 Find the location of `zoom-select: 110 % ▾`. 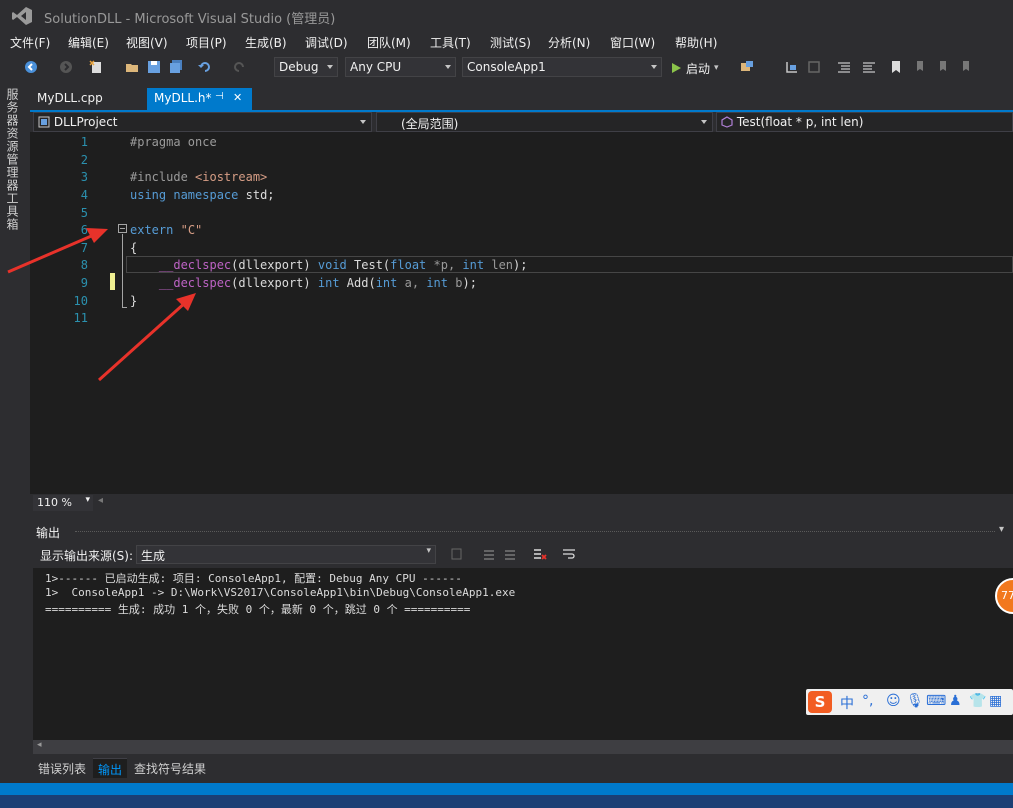

zoom-select: 110 % ▾ is located at coordinates (63, 503).